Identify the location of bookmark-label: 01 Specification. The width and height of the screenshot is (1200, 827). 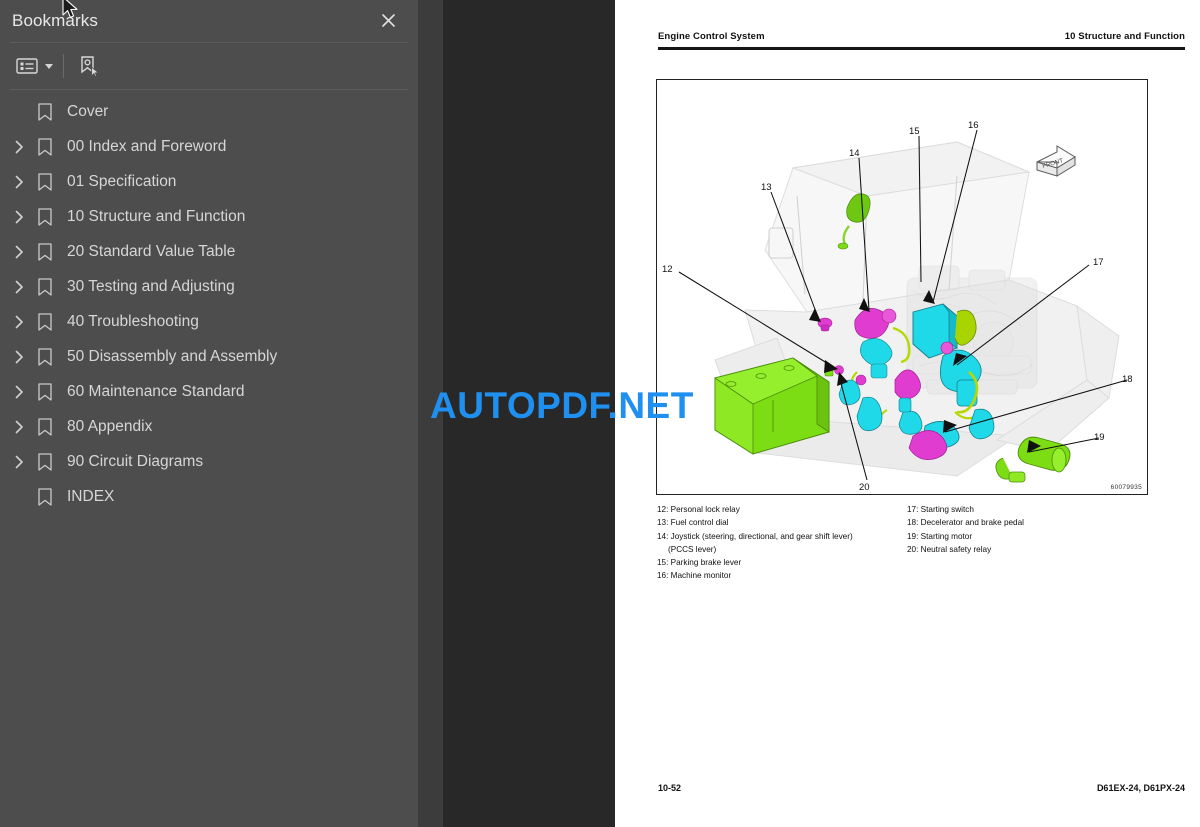
(122, 181).